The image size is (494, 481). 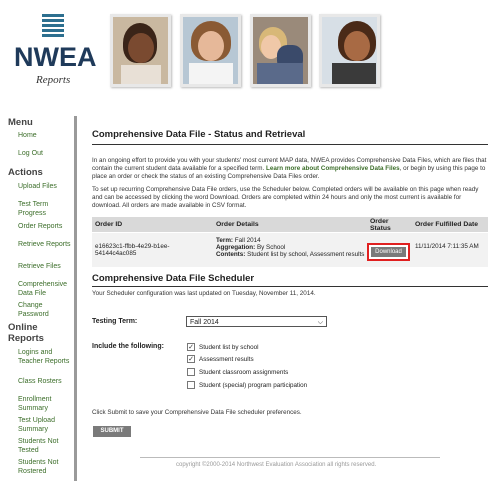 What do you see at coordinates (244, 372) in the screenshot?
I see `option-classroom-assignments-label: Student classroom assignments` at bounding box center [244, 372].